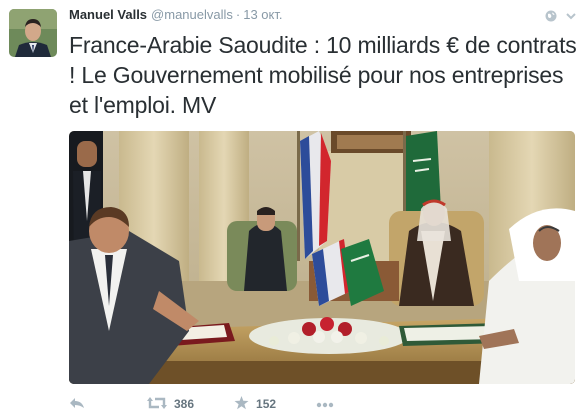 This screenshot has height=419, width=587. Describe the element at coordinates (201, 404) in the screenshot. I see `tweet-actions: 386 152` at that location.